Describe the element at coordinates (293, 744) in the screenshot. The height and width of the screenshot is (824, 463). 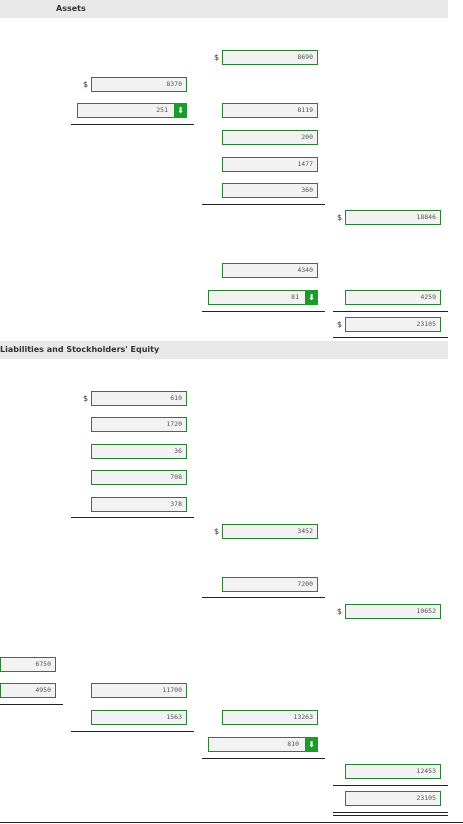
I see `field-value: 810` at that location.